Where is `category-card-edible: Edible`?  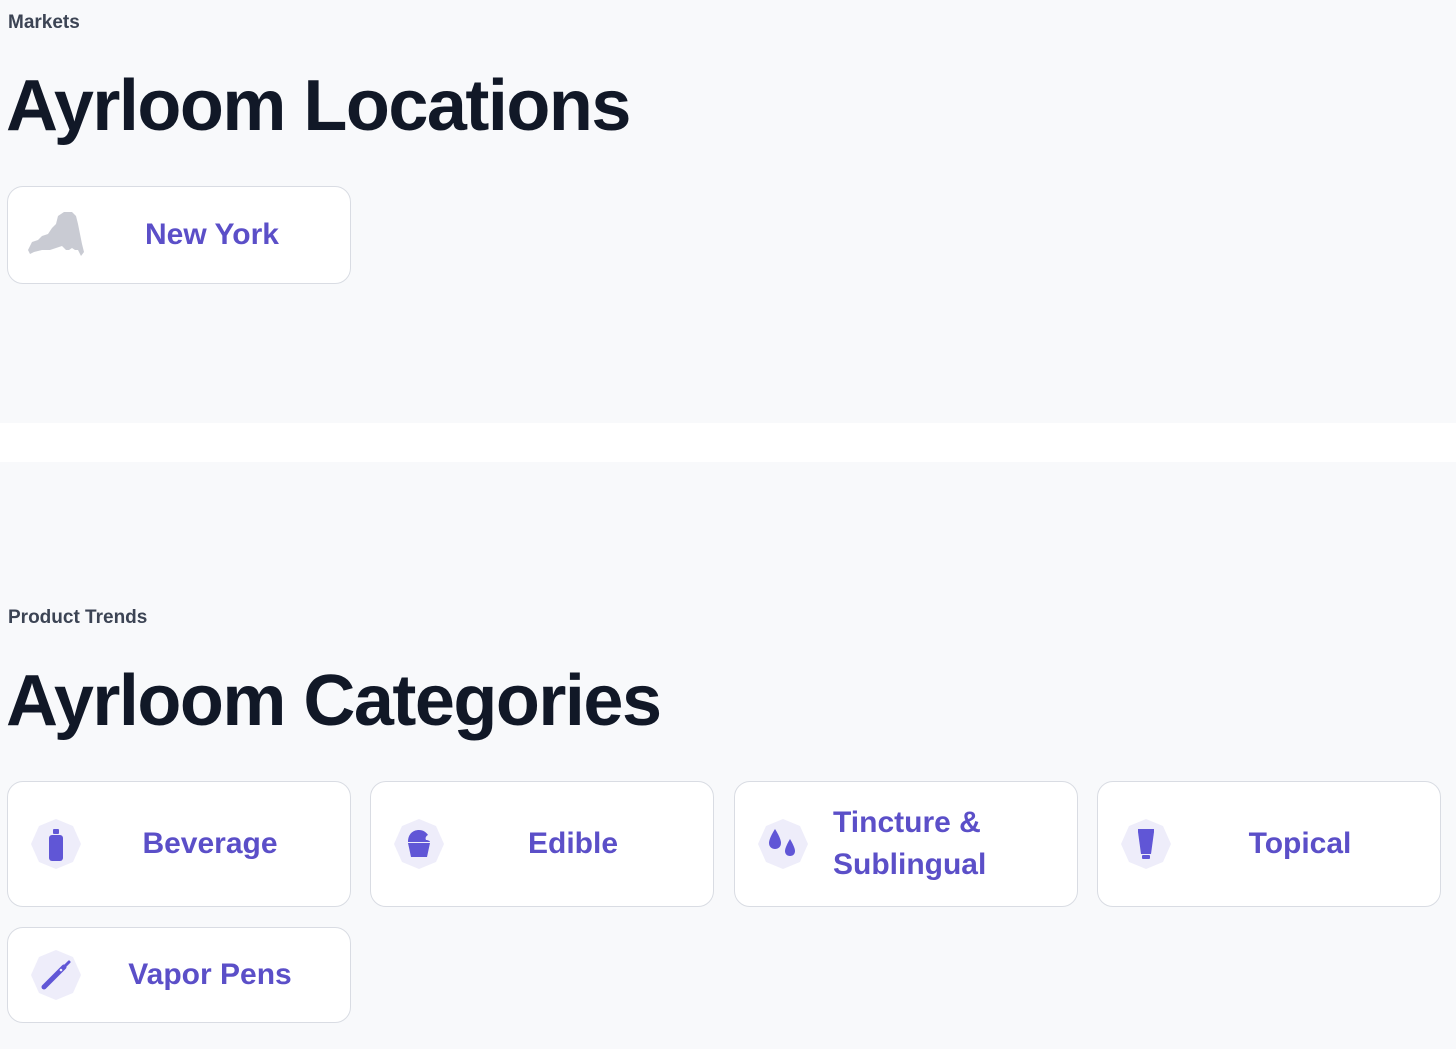 category-card-edible: Edible is located at coordinates (542, 844).